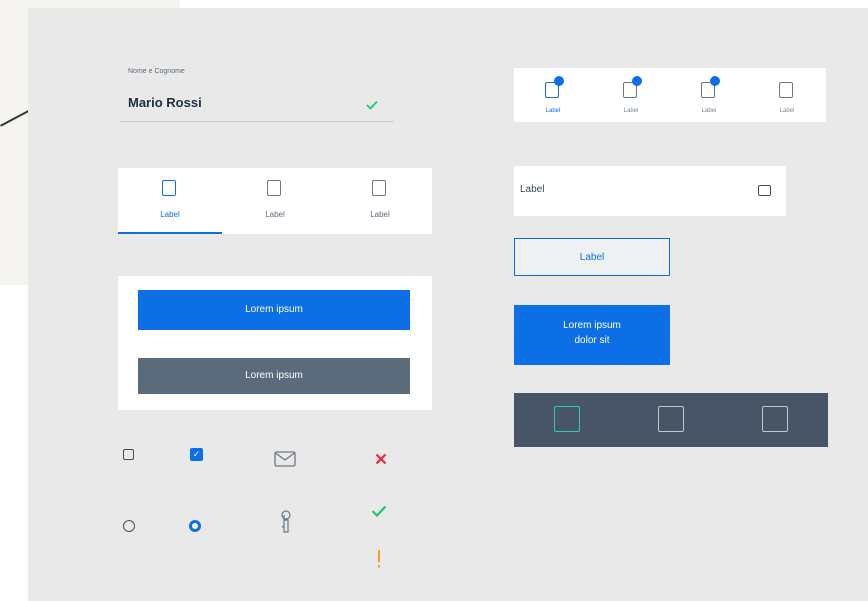 The height and width of the screenshot is (601, 868). I want to click on bottom-nav-item-2: Label, so click(631, 95).